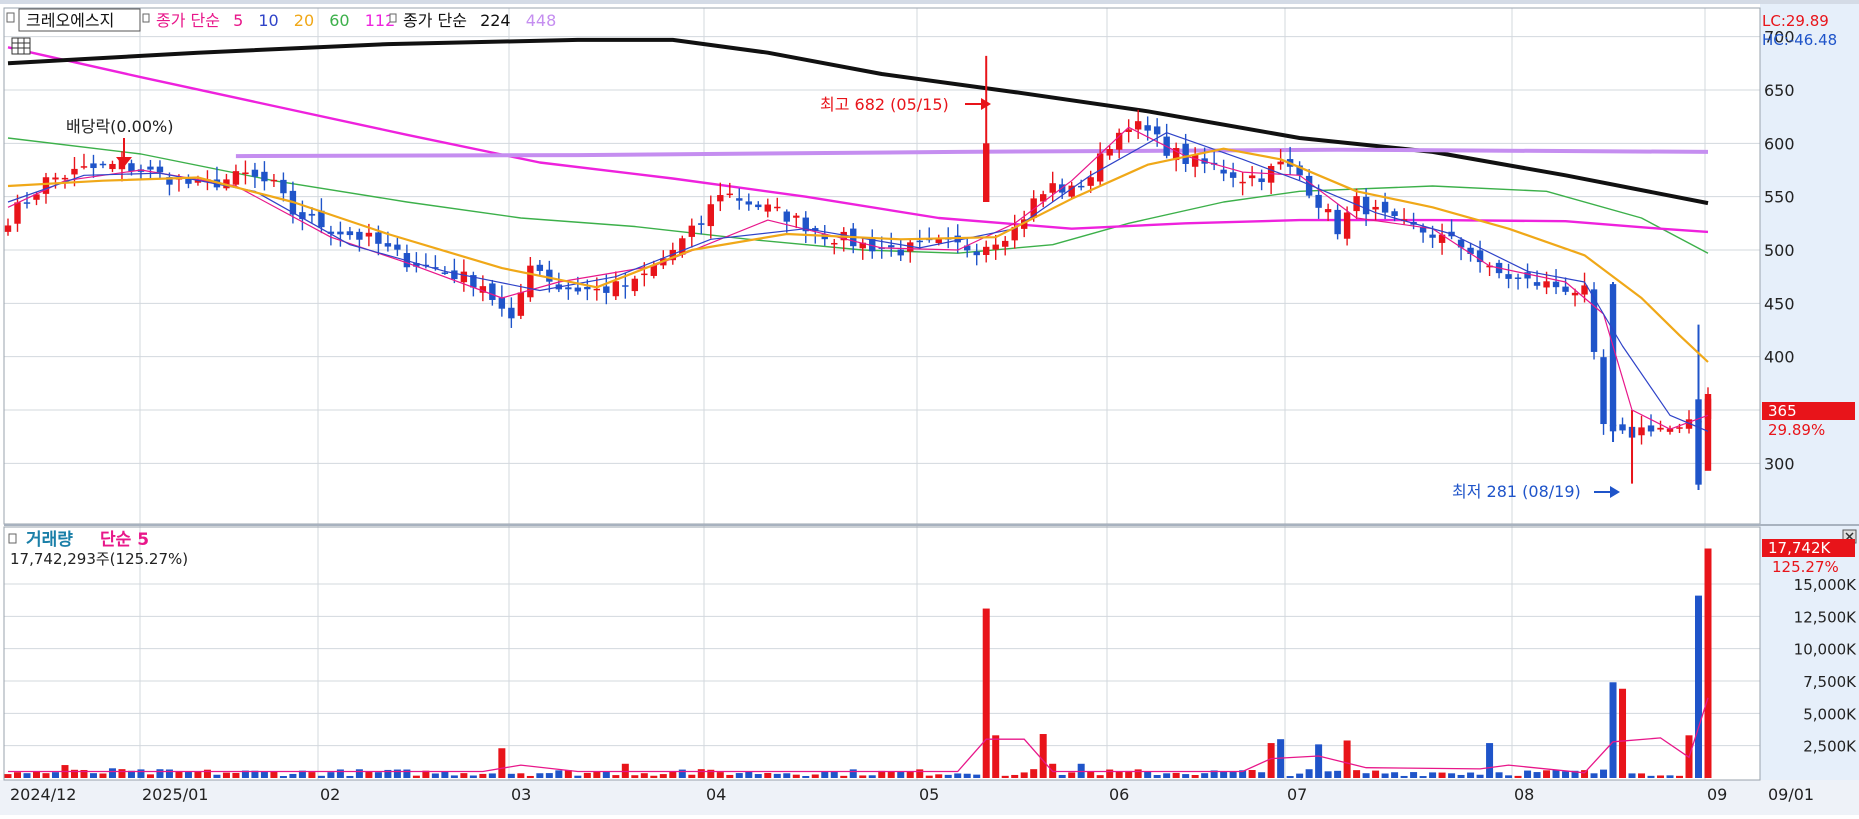 This screenshot has height=819, width=1859. I want to click on high-price-label: 최고 682 (05/15), so click(884, 104).